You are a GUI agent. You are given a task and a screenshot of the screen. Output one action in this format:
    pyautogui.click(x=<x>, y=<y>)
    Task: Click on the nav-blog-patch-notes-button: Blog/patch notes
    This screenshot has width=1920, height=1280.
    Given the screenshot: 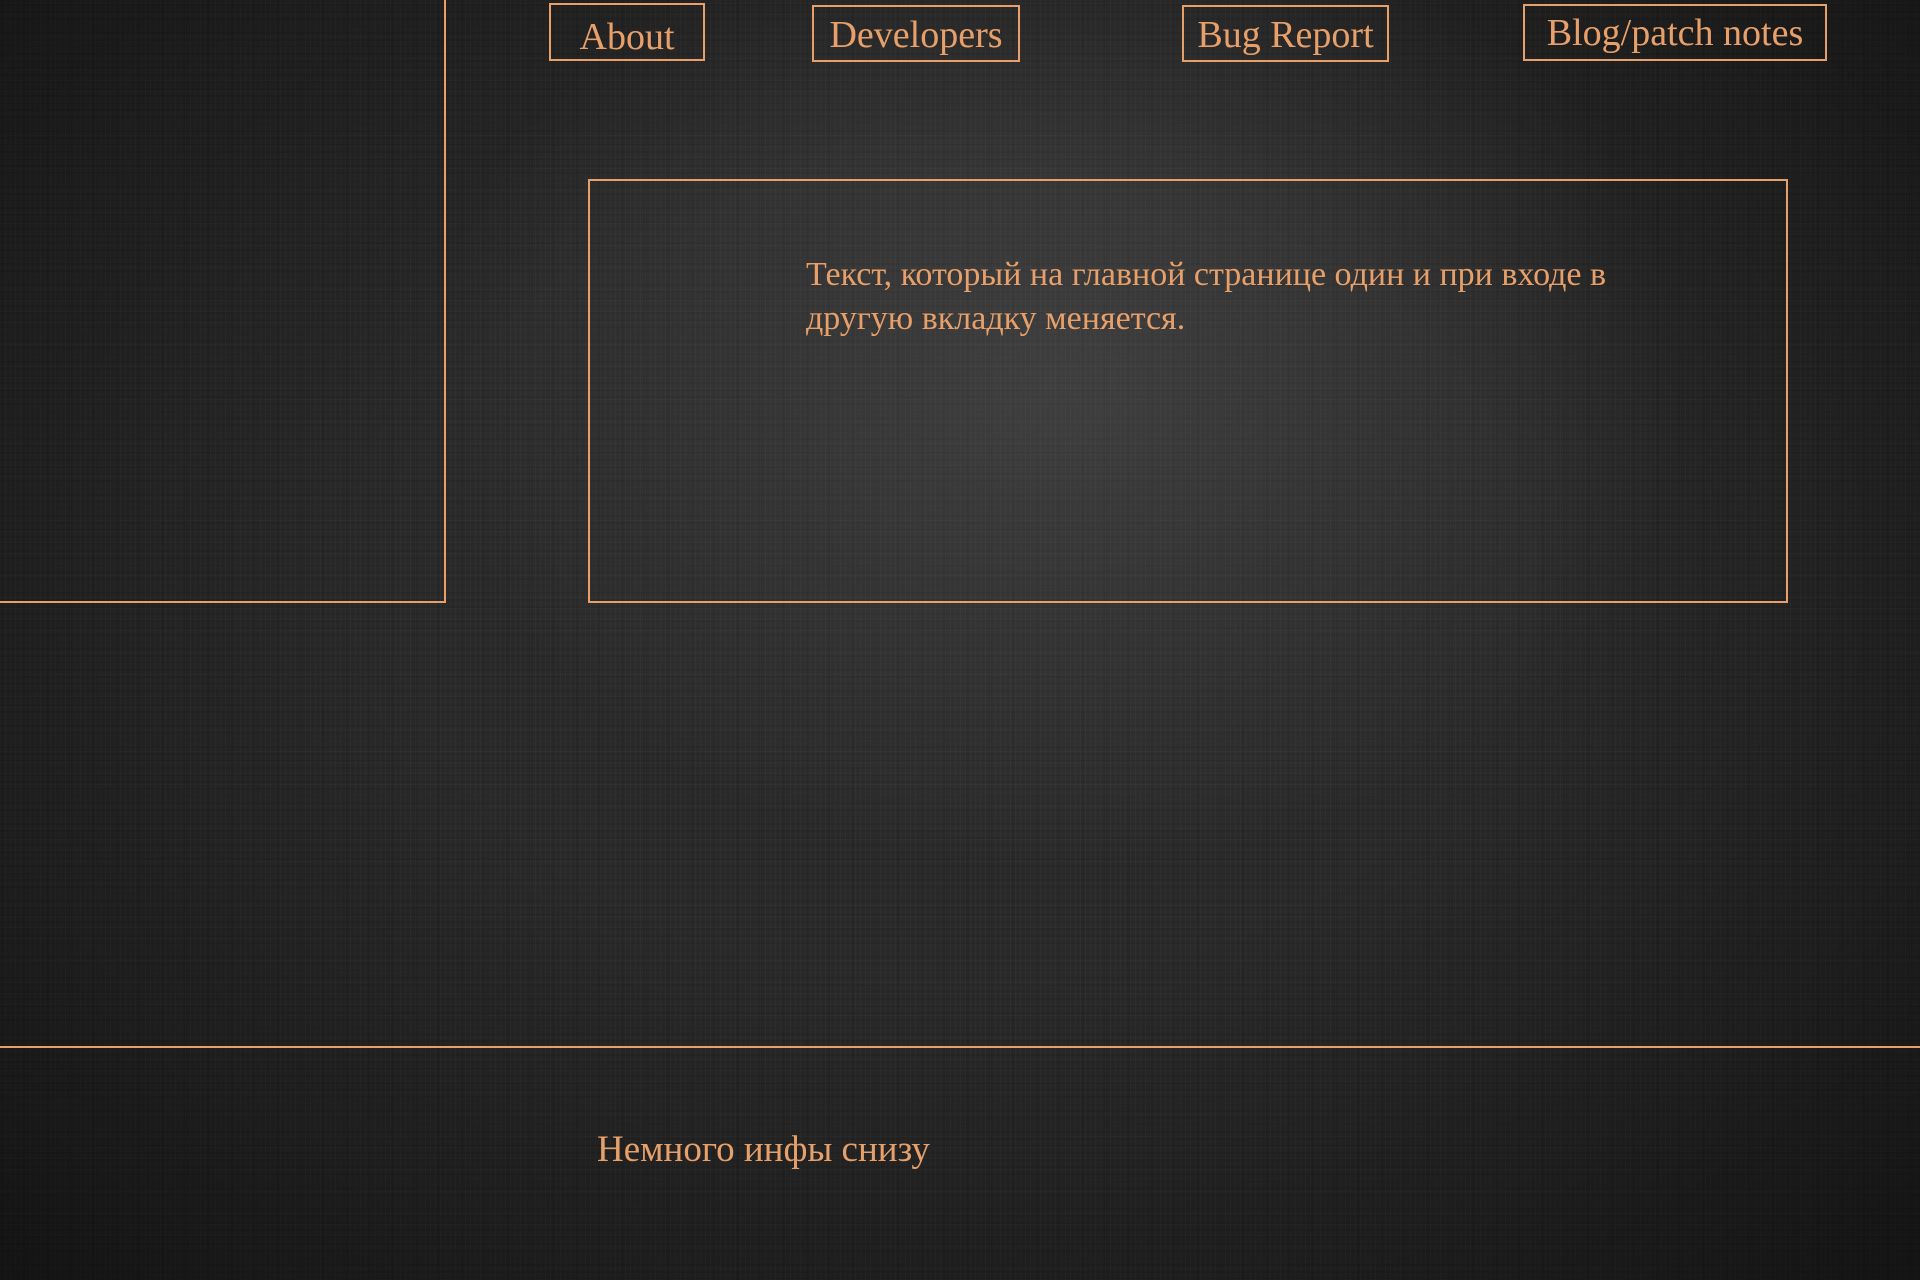 What is the action you would take?
    pyautogui.click(x=1675, y=32)
    